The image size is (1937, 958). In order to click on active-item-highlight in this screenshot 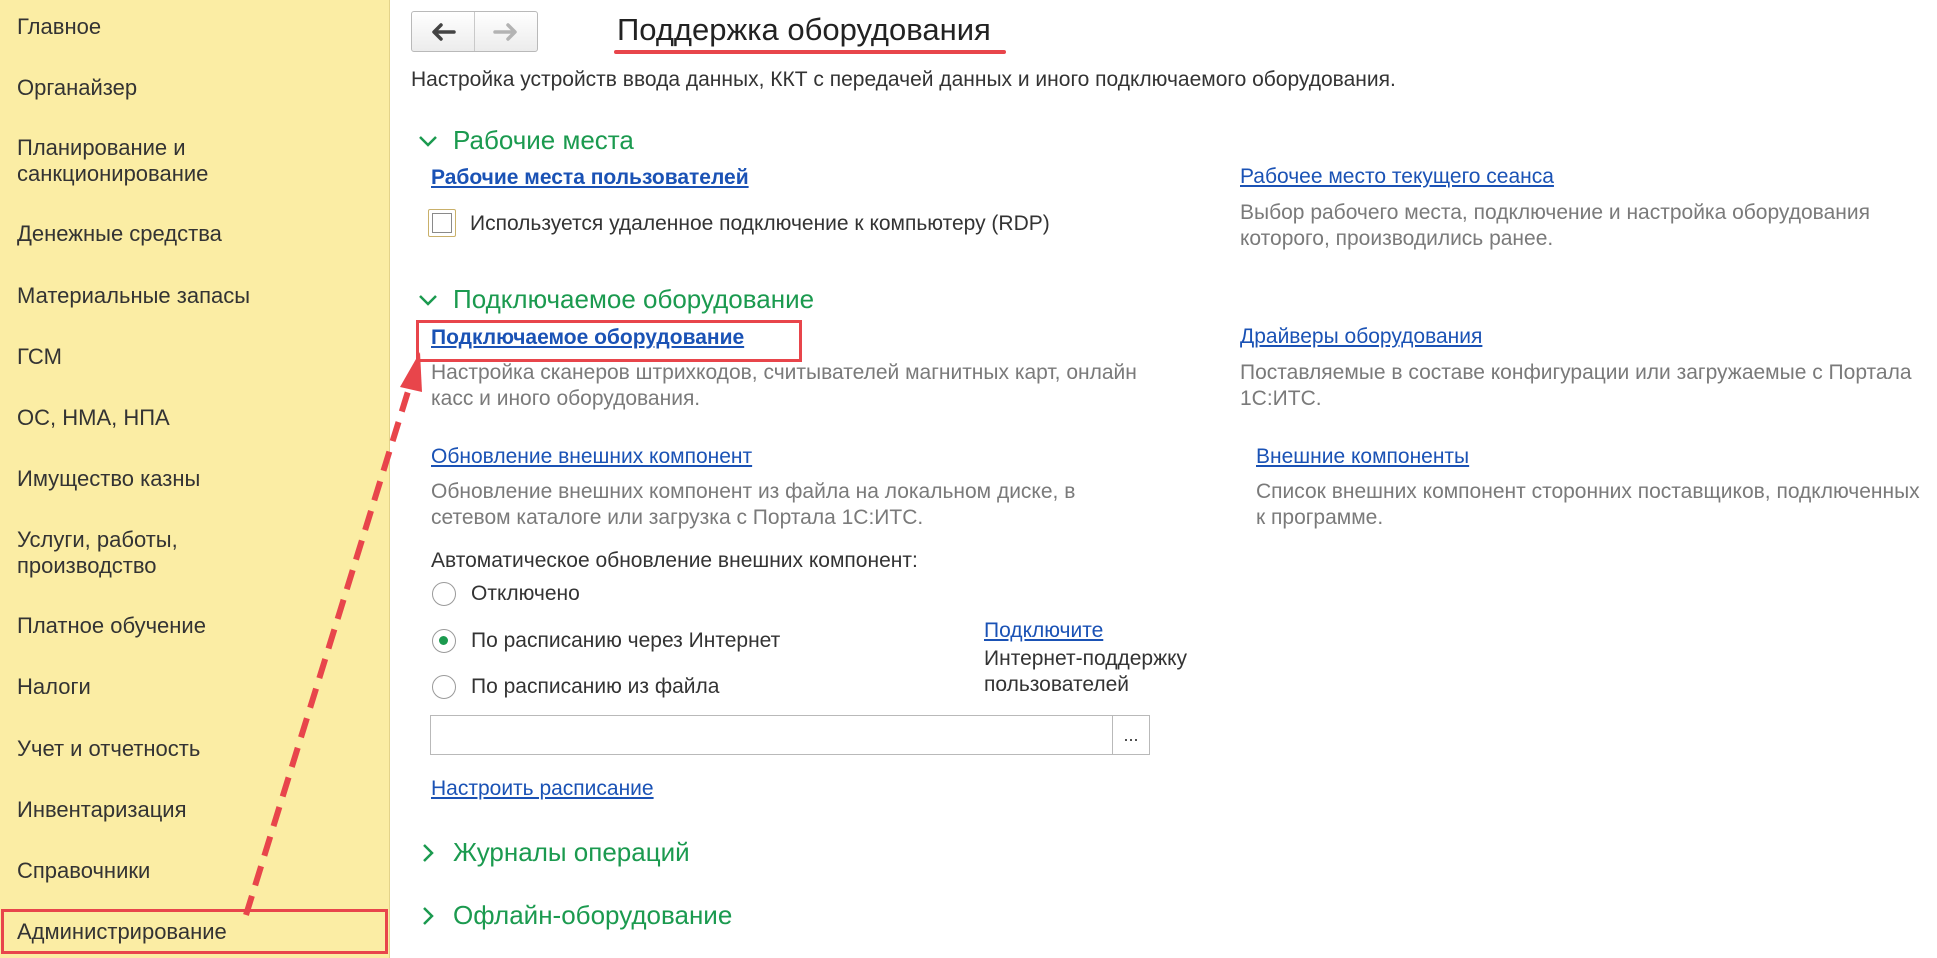, I will do `click(194, 931)`.